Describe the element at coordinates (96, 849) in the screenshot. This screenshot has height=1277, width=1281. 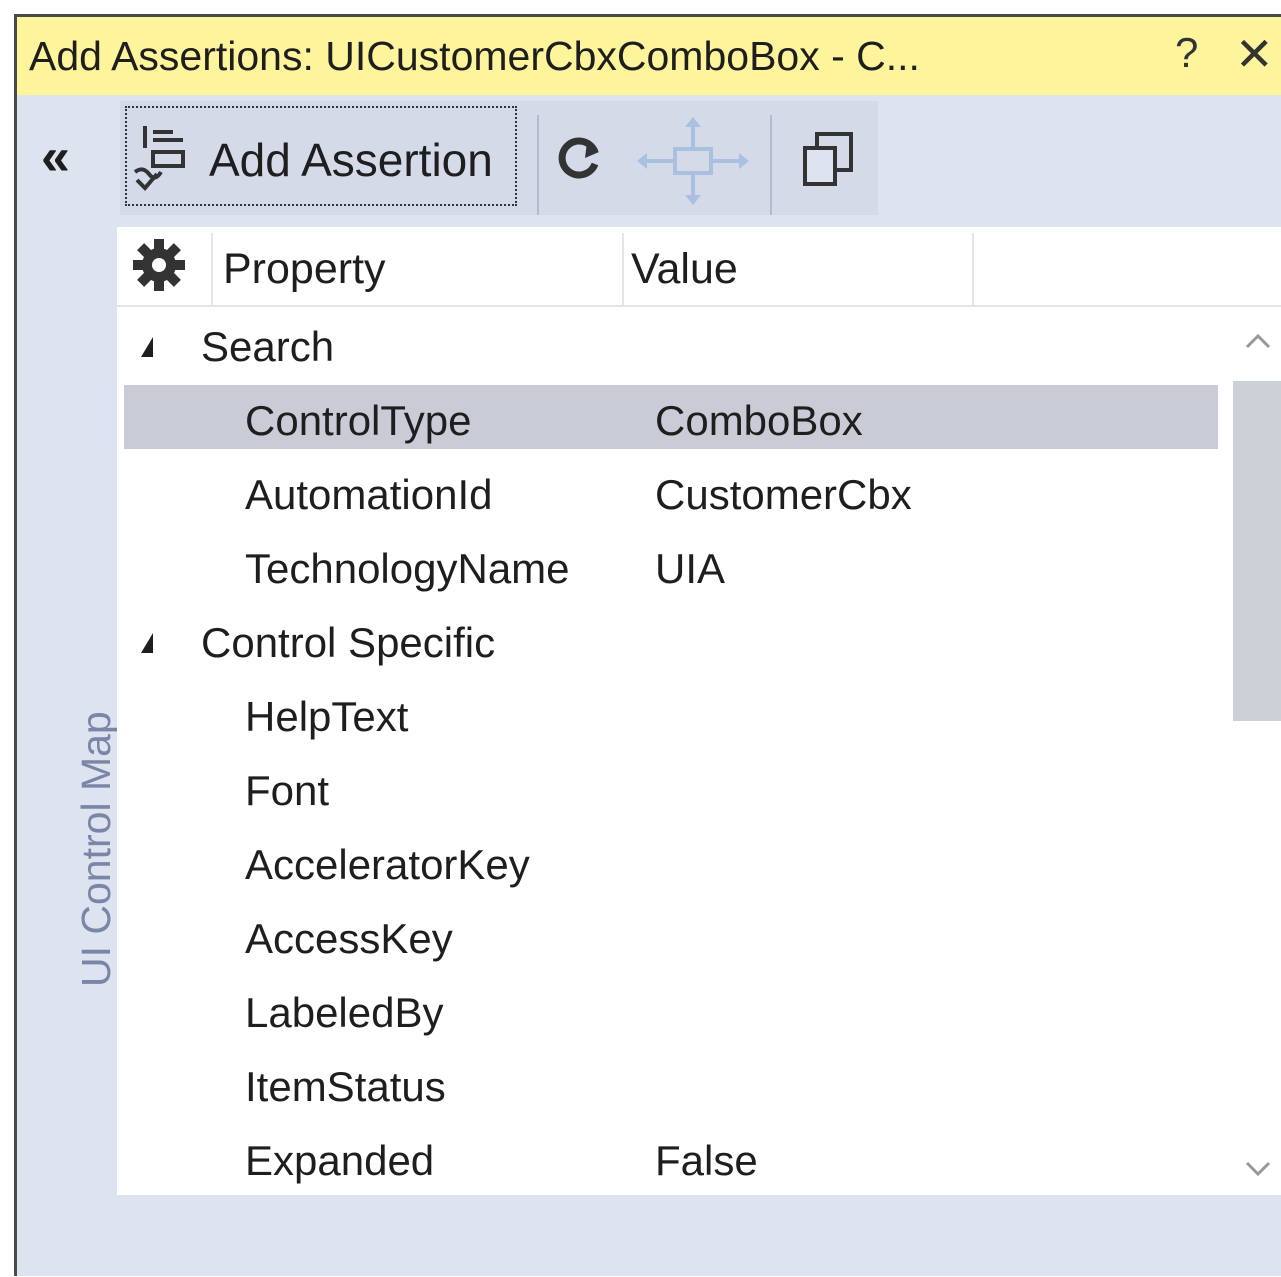
I see `sidebar-label: UI Control Map` at that location.